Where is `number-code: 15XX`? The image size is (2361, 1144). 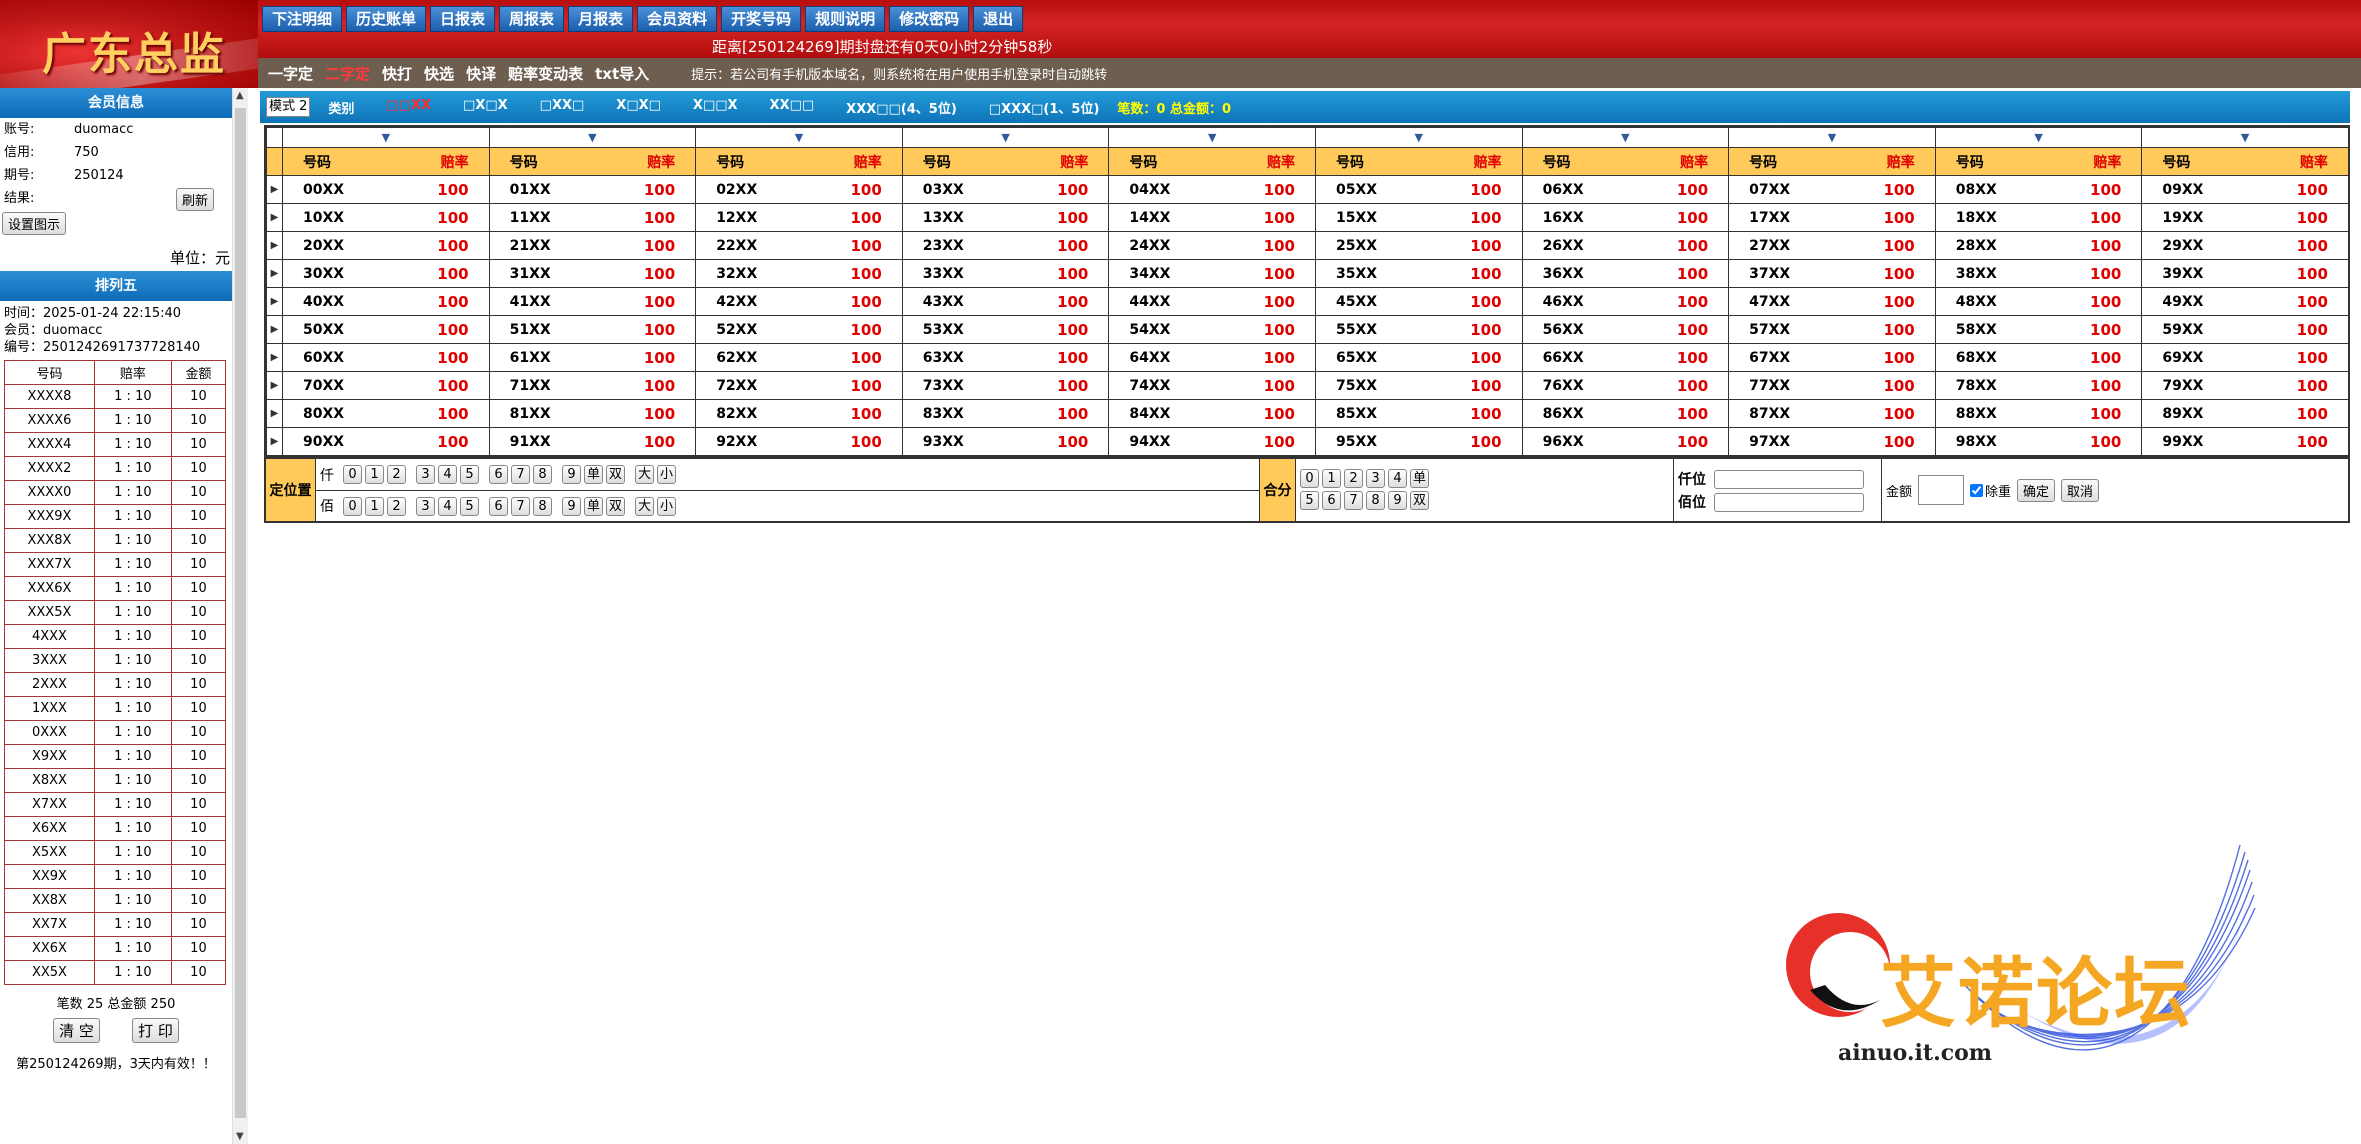
number-code: 15XX is located at coordinates (1366, 217).